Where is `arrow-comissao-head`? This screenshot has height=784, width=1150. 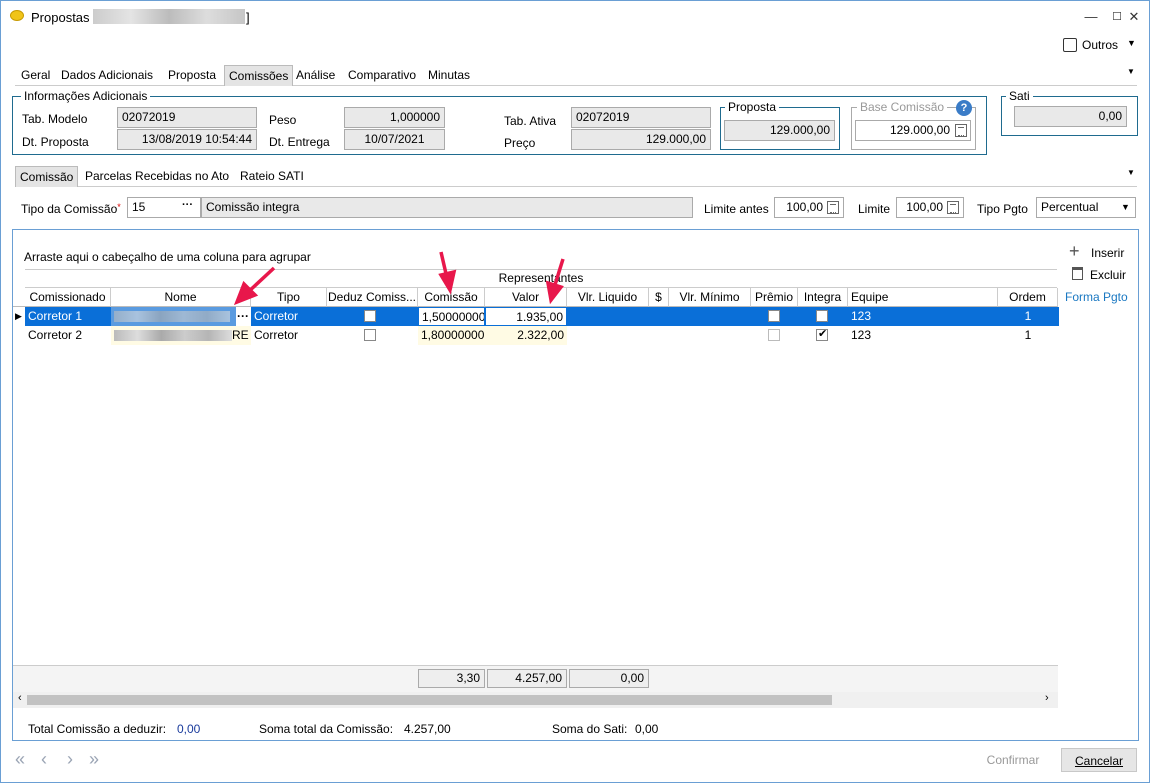 arrow-comissao-head is located at coordinates (447, 282).